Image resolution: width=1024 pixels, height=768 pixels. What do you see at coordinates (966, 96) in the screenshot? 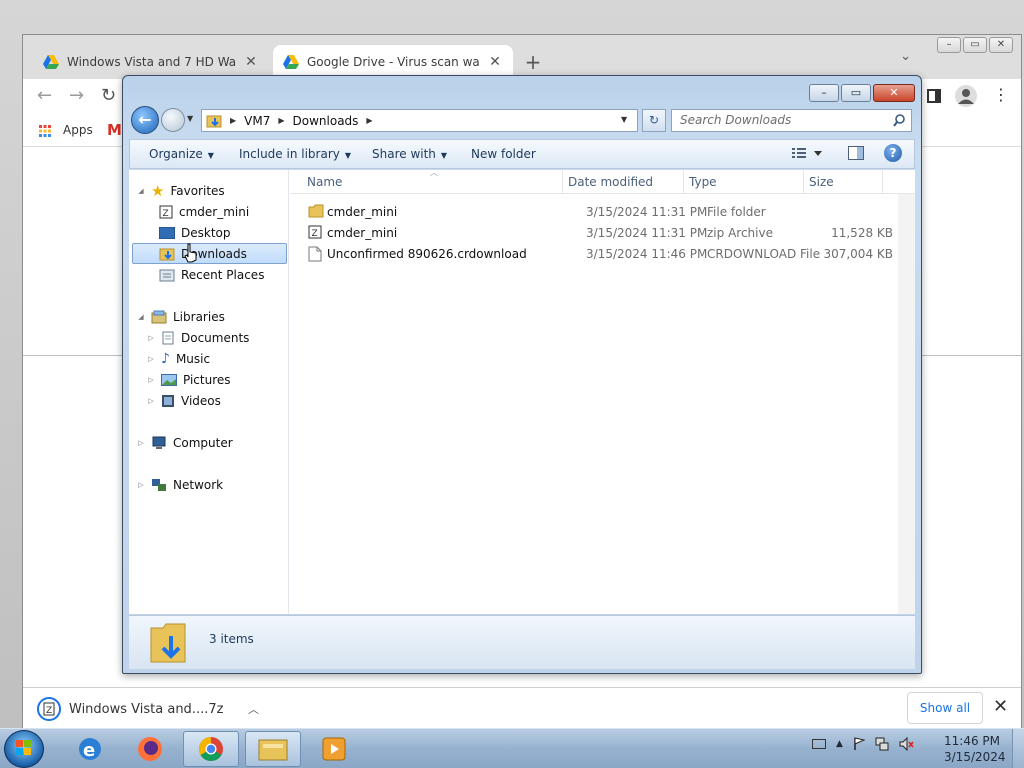
I see `profile-avatar-icon` at bounding box center [966, 96].